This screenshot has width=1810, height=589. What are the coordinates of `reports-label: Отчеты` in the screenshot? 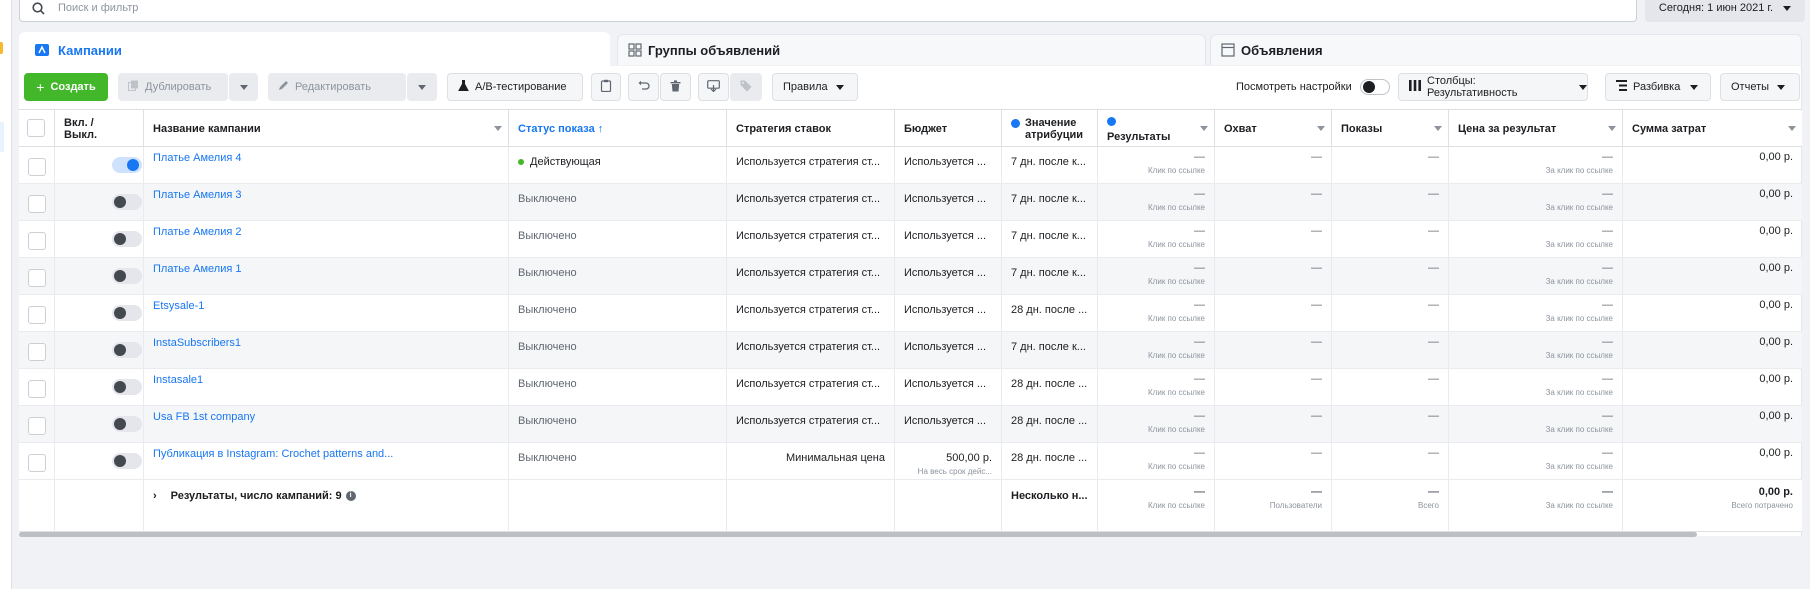 It's located at (1750, 87).